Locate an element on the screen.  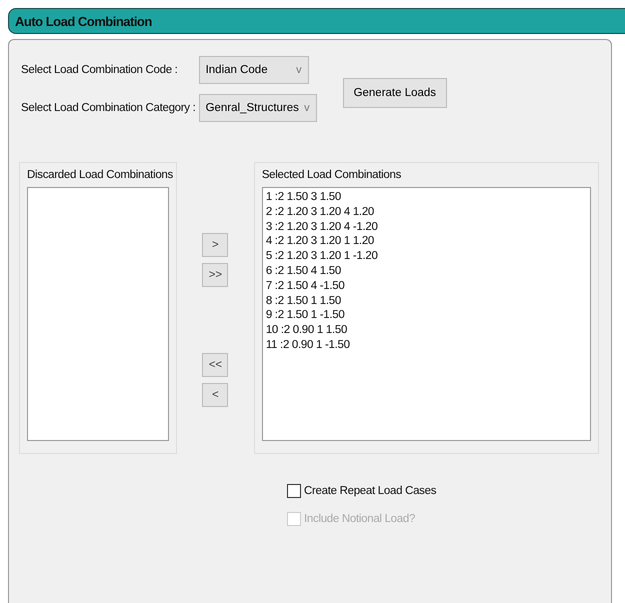
list-item: 8 :2 1.50 1 1.50 is located at coordinates (426, 301).